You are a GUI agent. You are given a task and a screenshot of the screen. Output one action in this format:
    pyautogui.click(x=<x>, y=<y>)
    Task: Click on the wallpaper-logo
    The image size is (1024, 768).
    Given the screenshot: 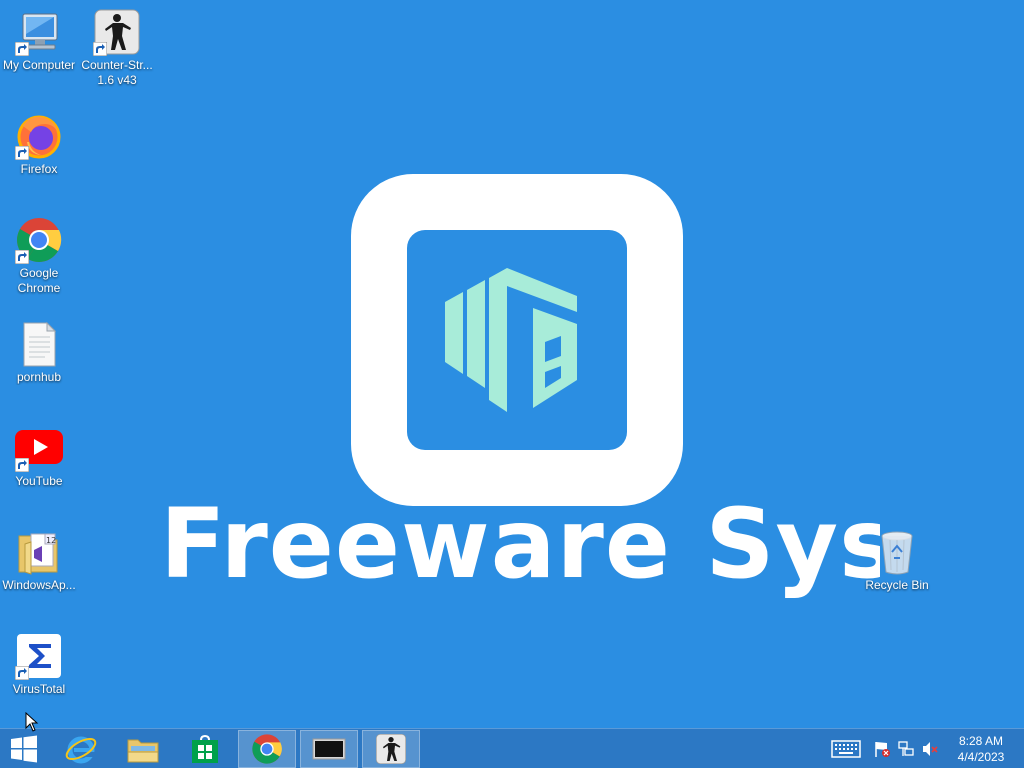 What is the action you would take?
    pyautogui.click(x=517, y=340)
    